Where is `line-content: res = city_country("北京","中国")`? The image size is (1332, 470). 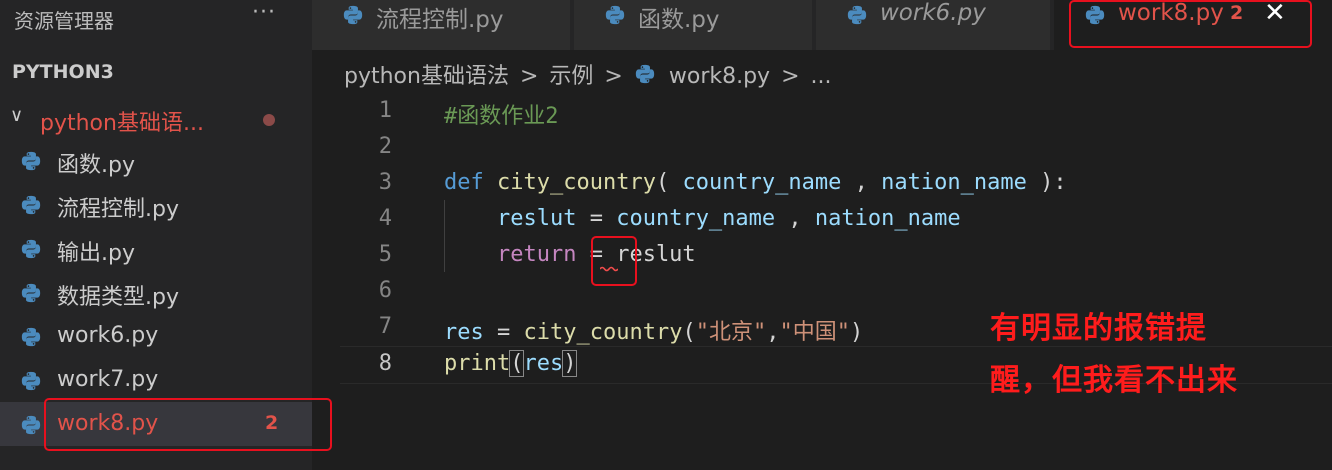 line-content: res = city_country("北京","中国") is located at coordinates (653, 330).